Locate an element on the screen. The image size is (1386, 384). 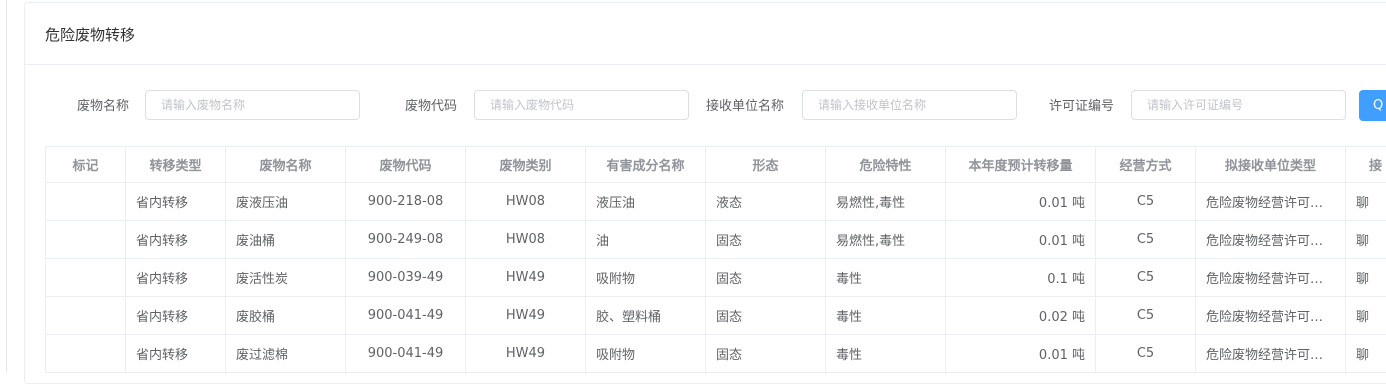
cell-waste-code: 900-249-08 is located at coordinates (406, 240).